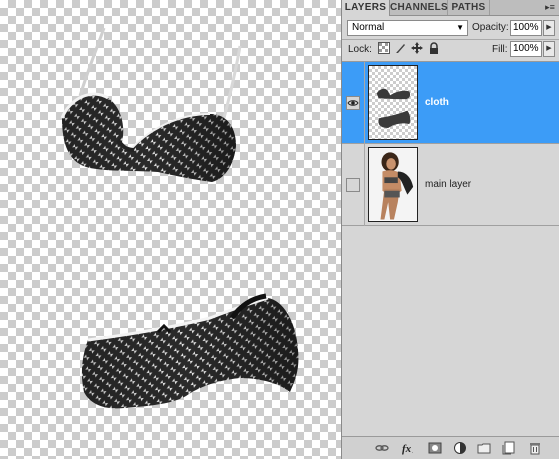 The image size is (559, 459). Describe the element at coordinates (469, 7) in the screenshot. I see `tab-paths: PATHS` at that location.